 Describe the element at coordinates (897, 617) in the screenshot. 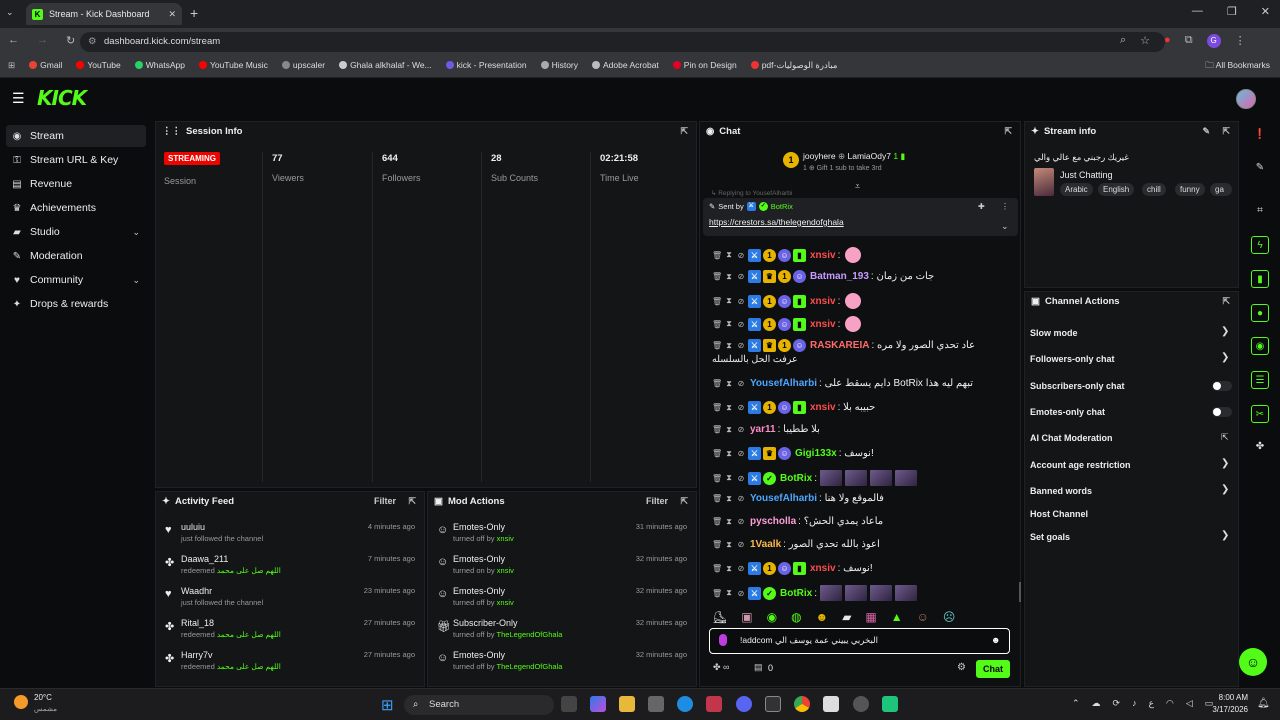

I see `emote-icon: ▲` at that location.